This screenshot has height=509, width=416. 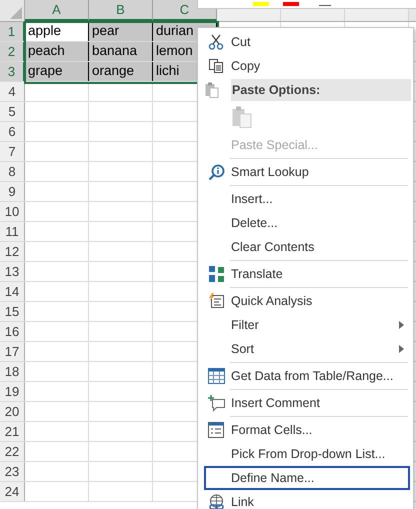 I want to click on menu-item: Link, so click(x=307, y=499).